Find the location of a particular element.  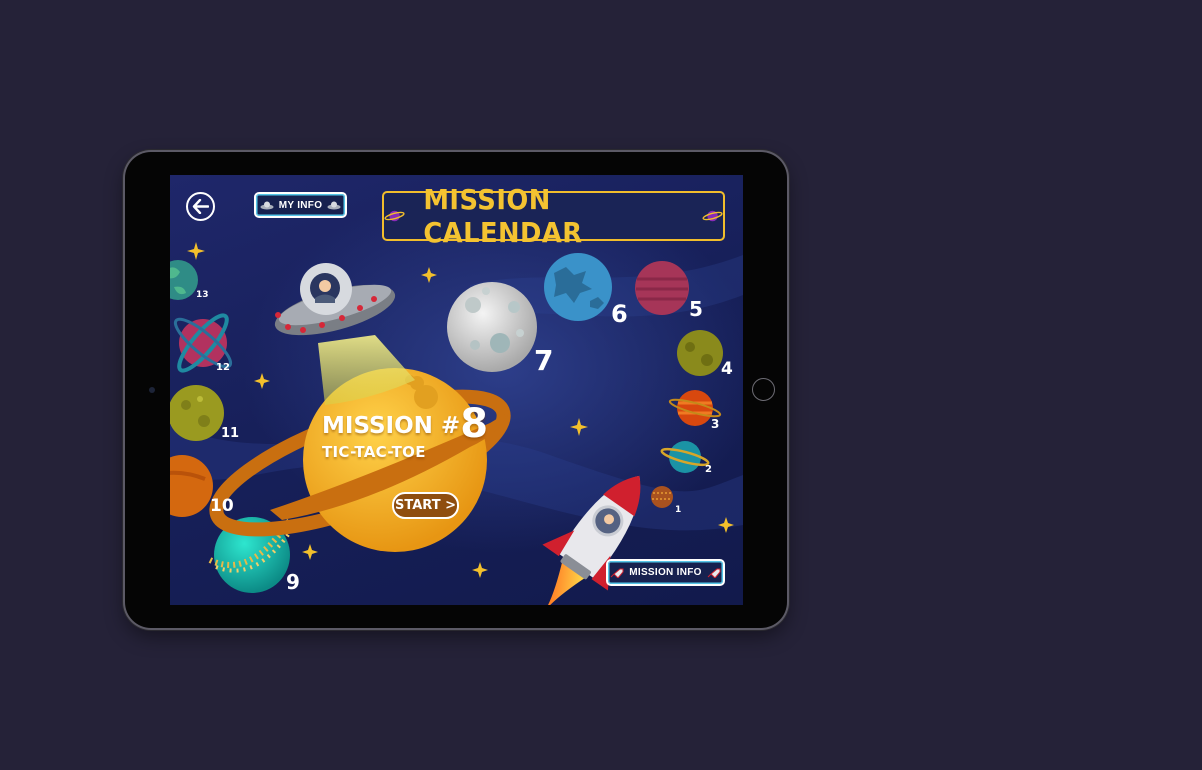

mission-info-label: MISSION INFO is located at coordinates (665, 572).